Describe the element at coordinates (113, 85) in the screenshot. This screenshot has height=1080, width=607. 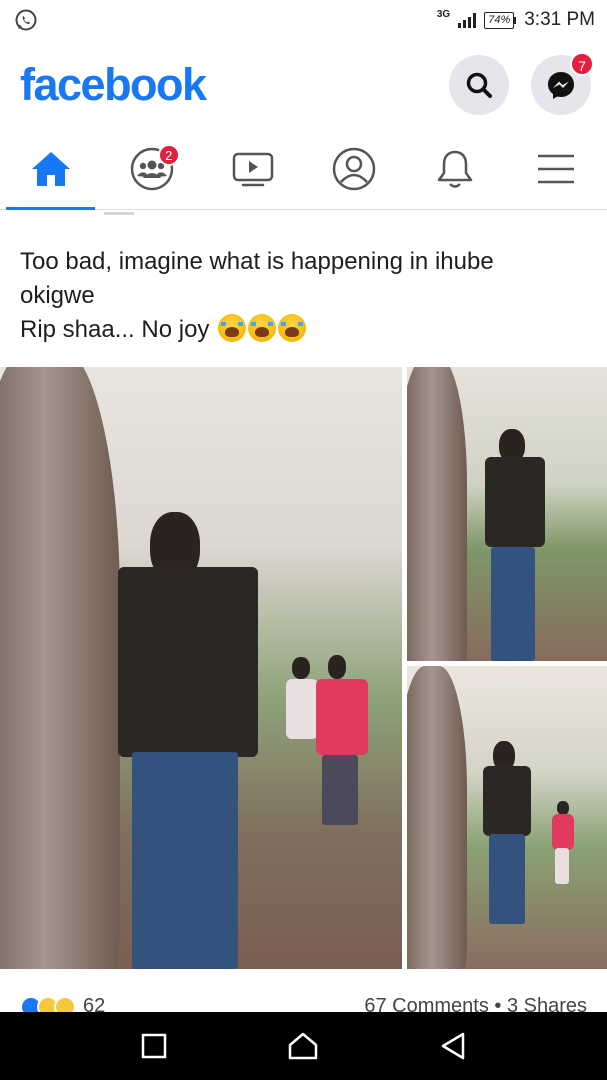
I see `facebook-logo: facebook` at that location.